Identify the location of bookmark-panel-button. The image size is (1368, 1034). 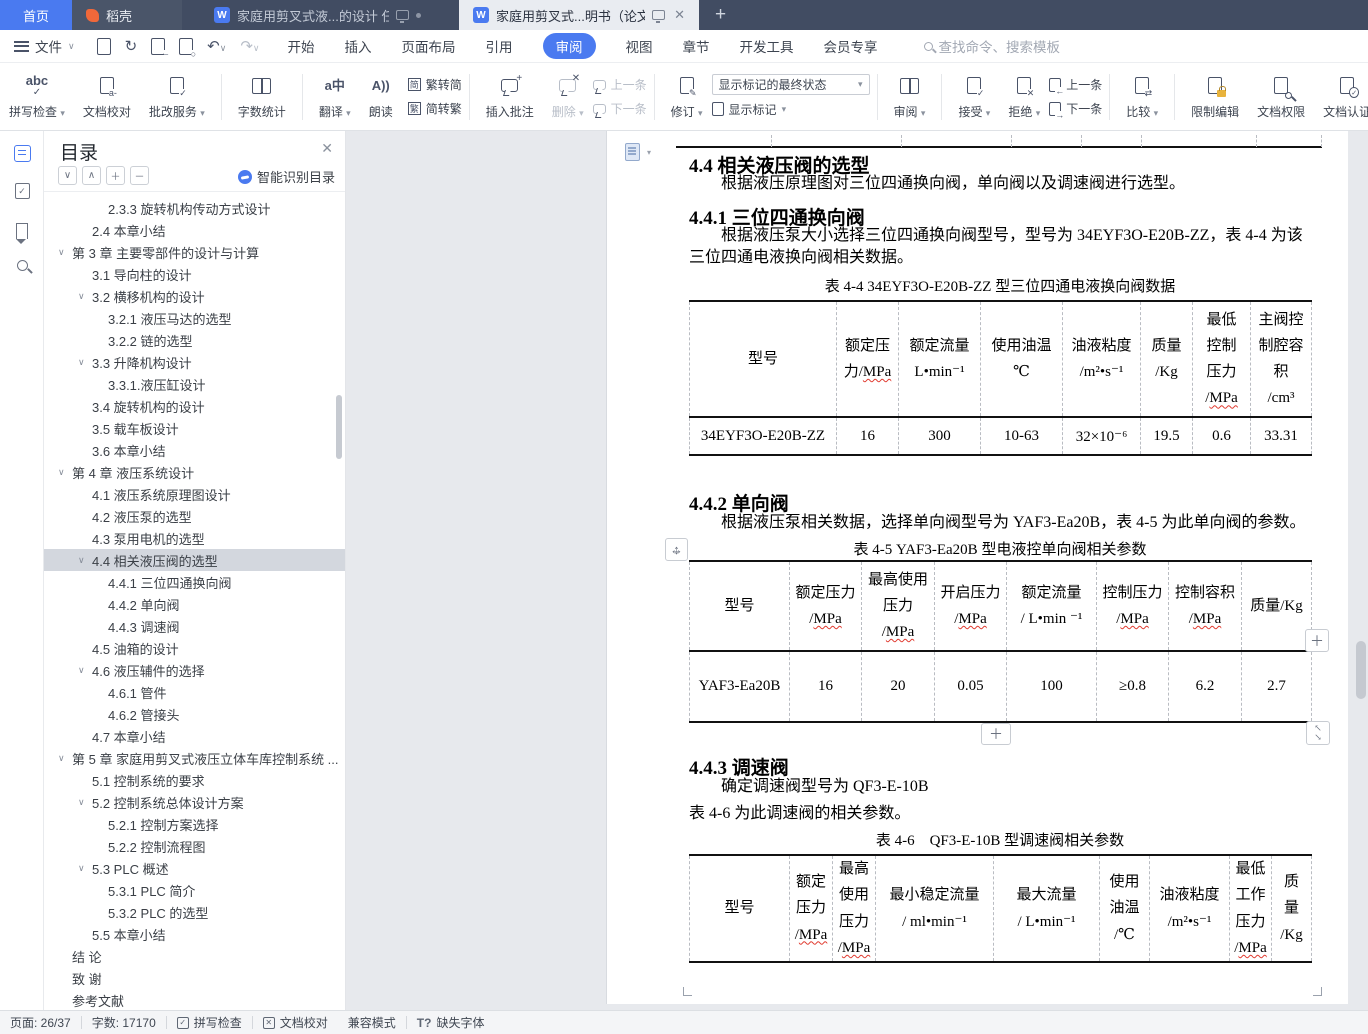
(22, 232).